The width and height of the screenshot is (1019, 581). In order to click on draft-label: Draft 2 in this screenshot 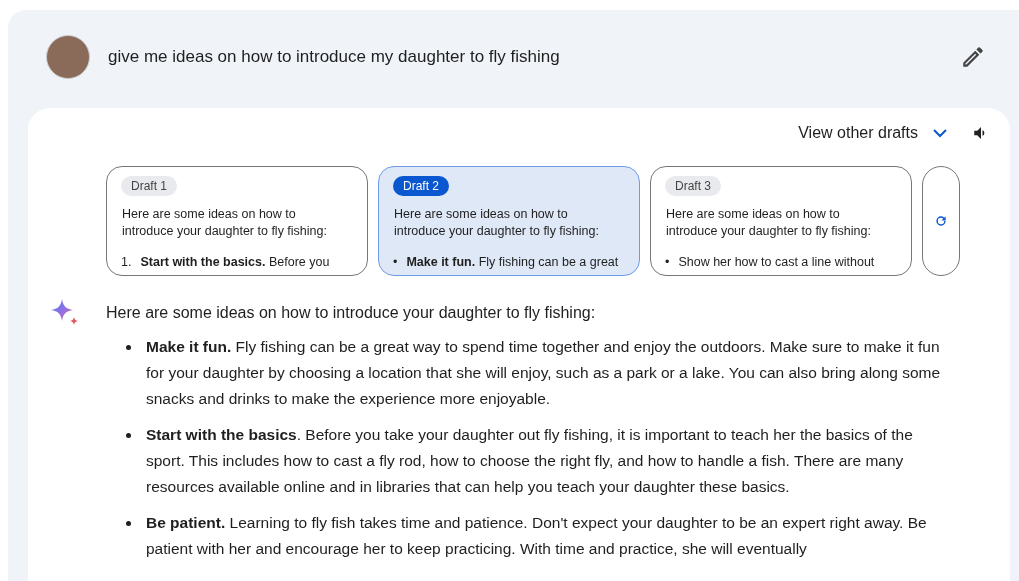, I will do `click(421, 186)`.